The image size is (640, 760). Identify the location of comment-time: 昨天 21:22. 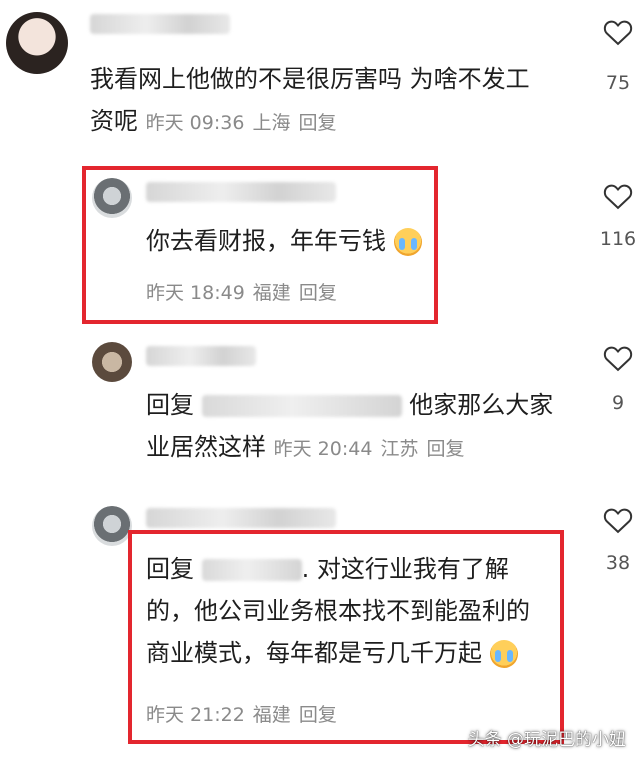
(195, 715).